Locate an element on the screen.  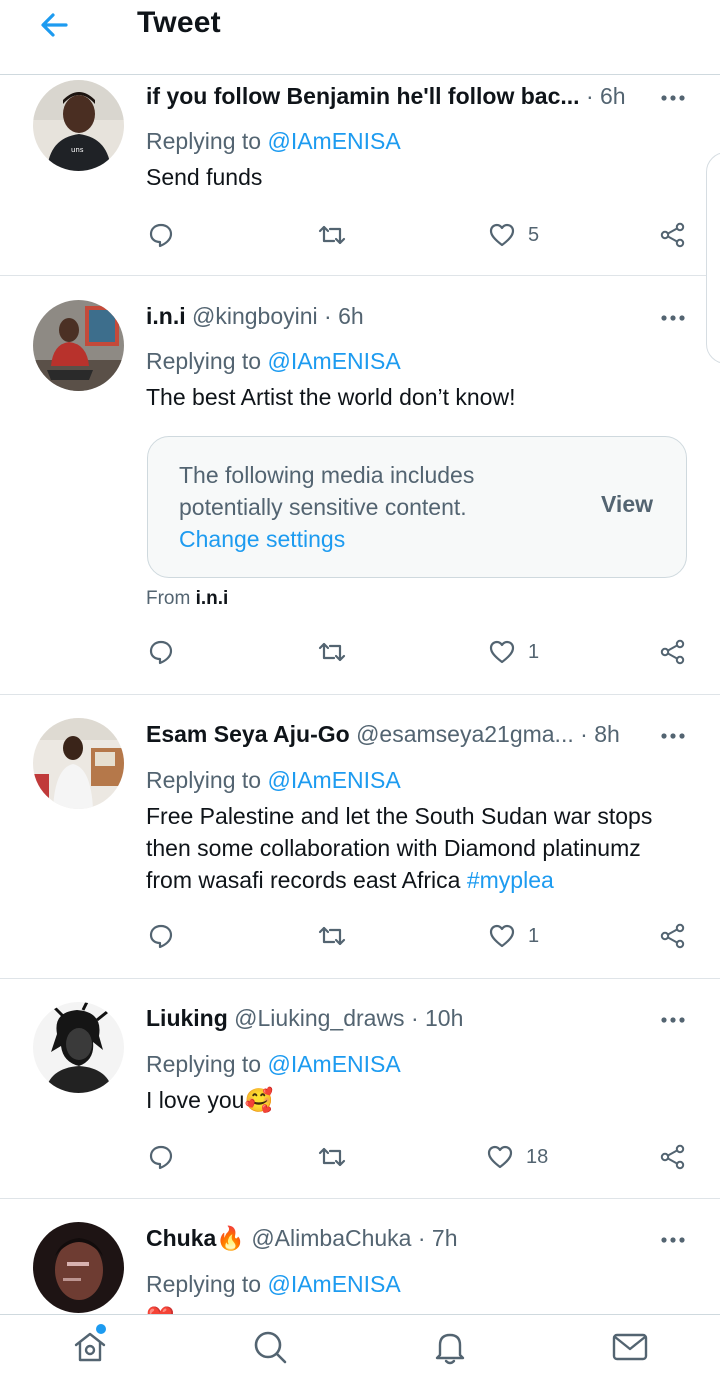
like-count: 1 is located at coordinates (534, 935).